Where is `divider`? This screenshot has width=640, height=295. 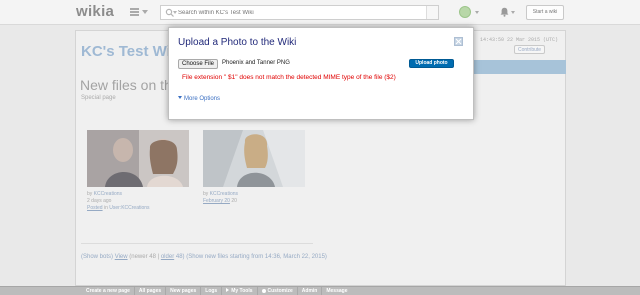 divider is located at coordinates (197, 243).